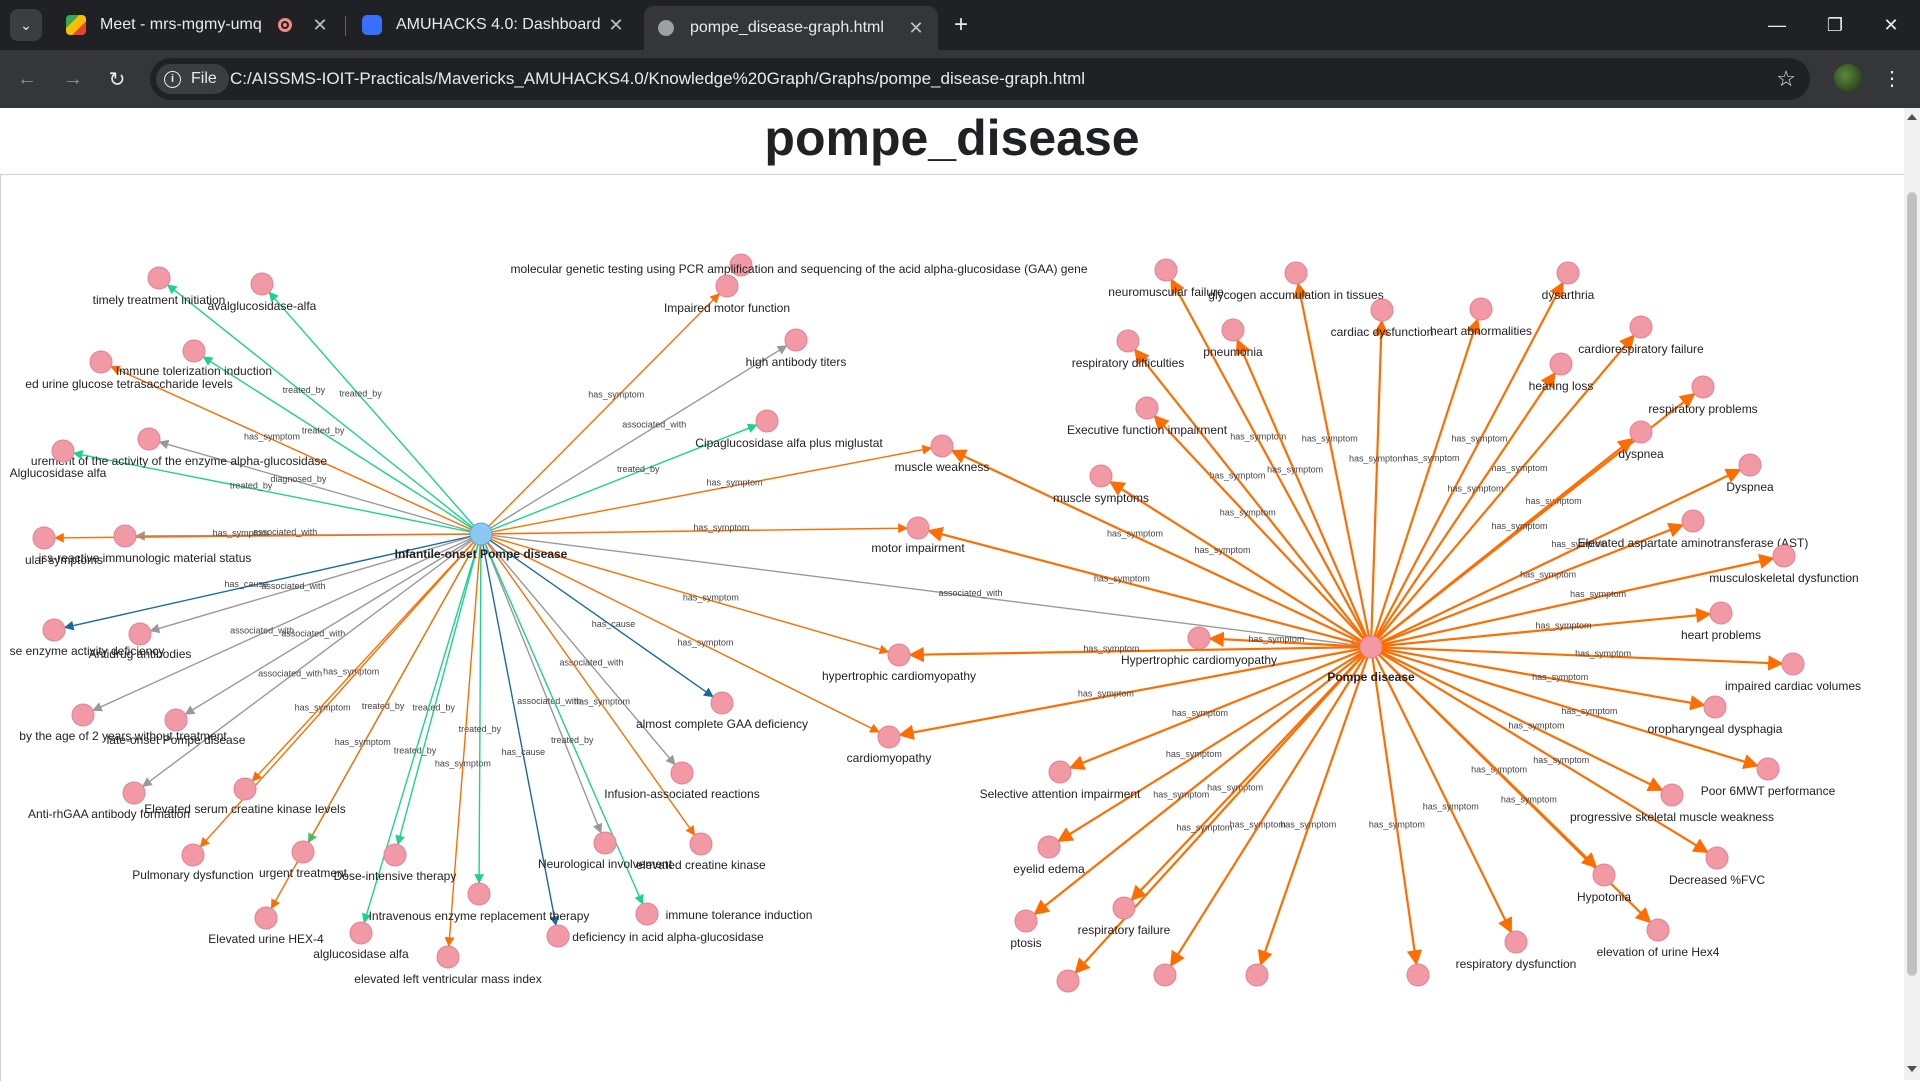  I want to click on browser-menu-button: ⋮, so click(1892, 79).